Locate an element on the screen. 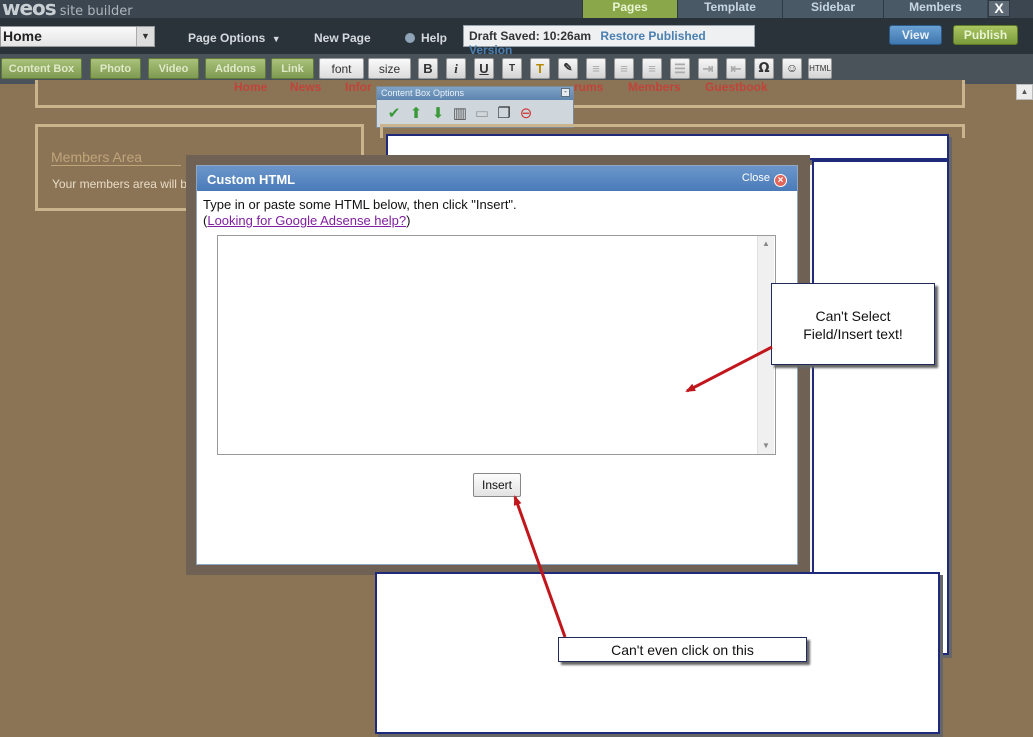 The image size is (1033, 737). chevron-down-icon: ▼ is located at coordinates (145, 36).